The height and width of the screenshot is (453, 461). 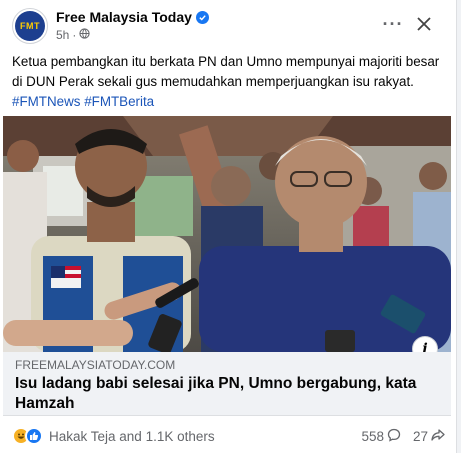 I want to click on page-name-link: Free Malaysia Today, so click(x=132, y=17).